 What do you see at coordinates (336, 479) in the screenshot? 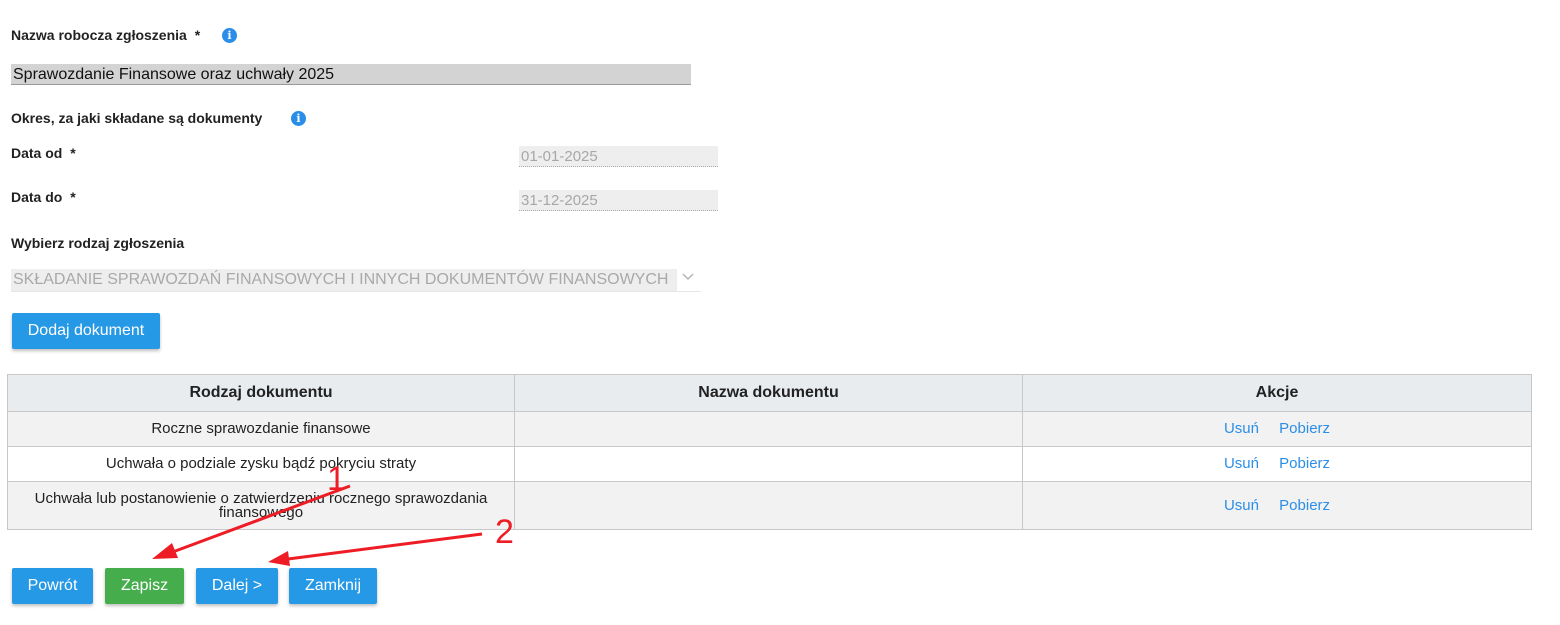
I see `annotation-marker-1: 1` at bounding box center [336, 479].